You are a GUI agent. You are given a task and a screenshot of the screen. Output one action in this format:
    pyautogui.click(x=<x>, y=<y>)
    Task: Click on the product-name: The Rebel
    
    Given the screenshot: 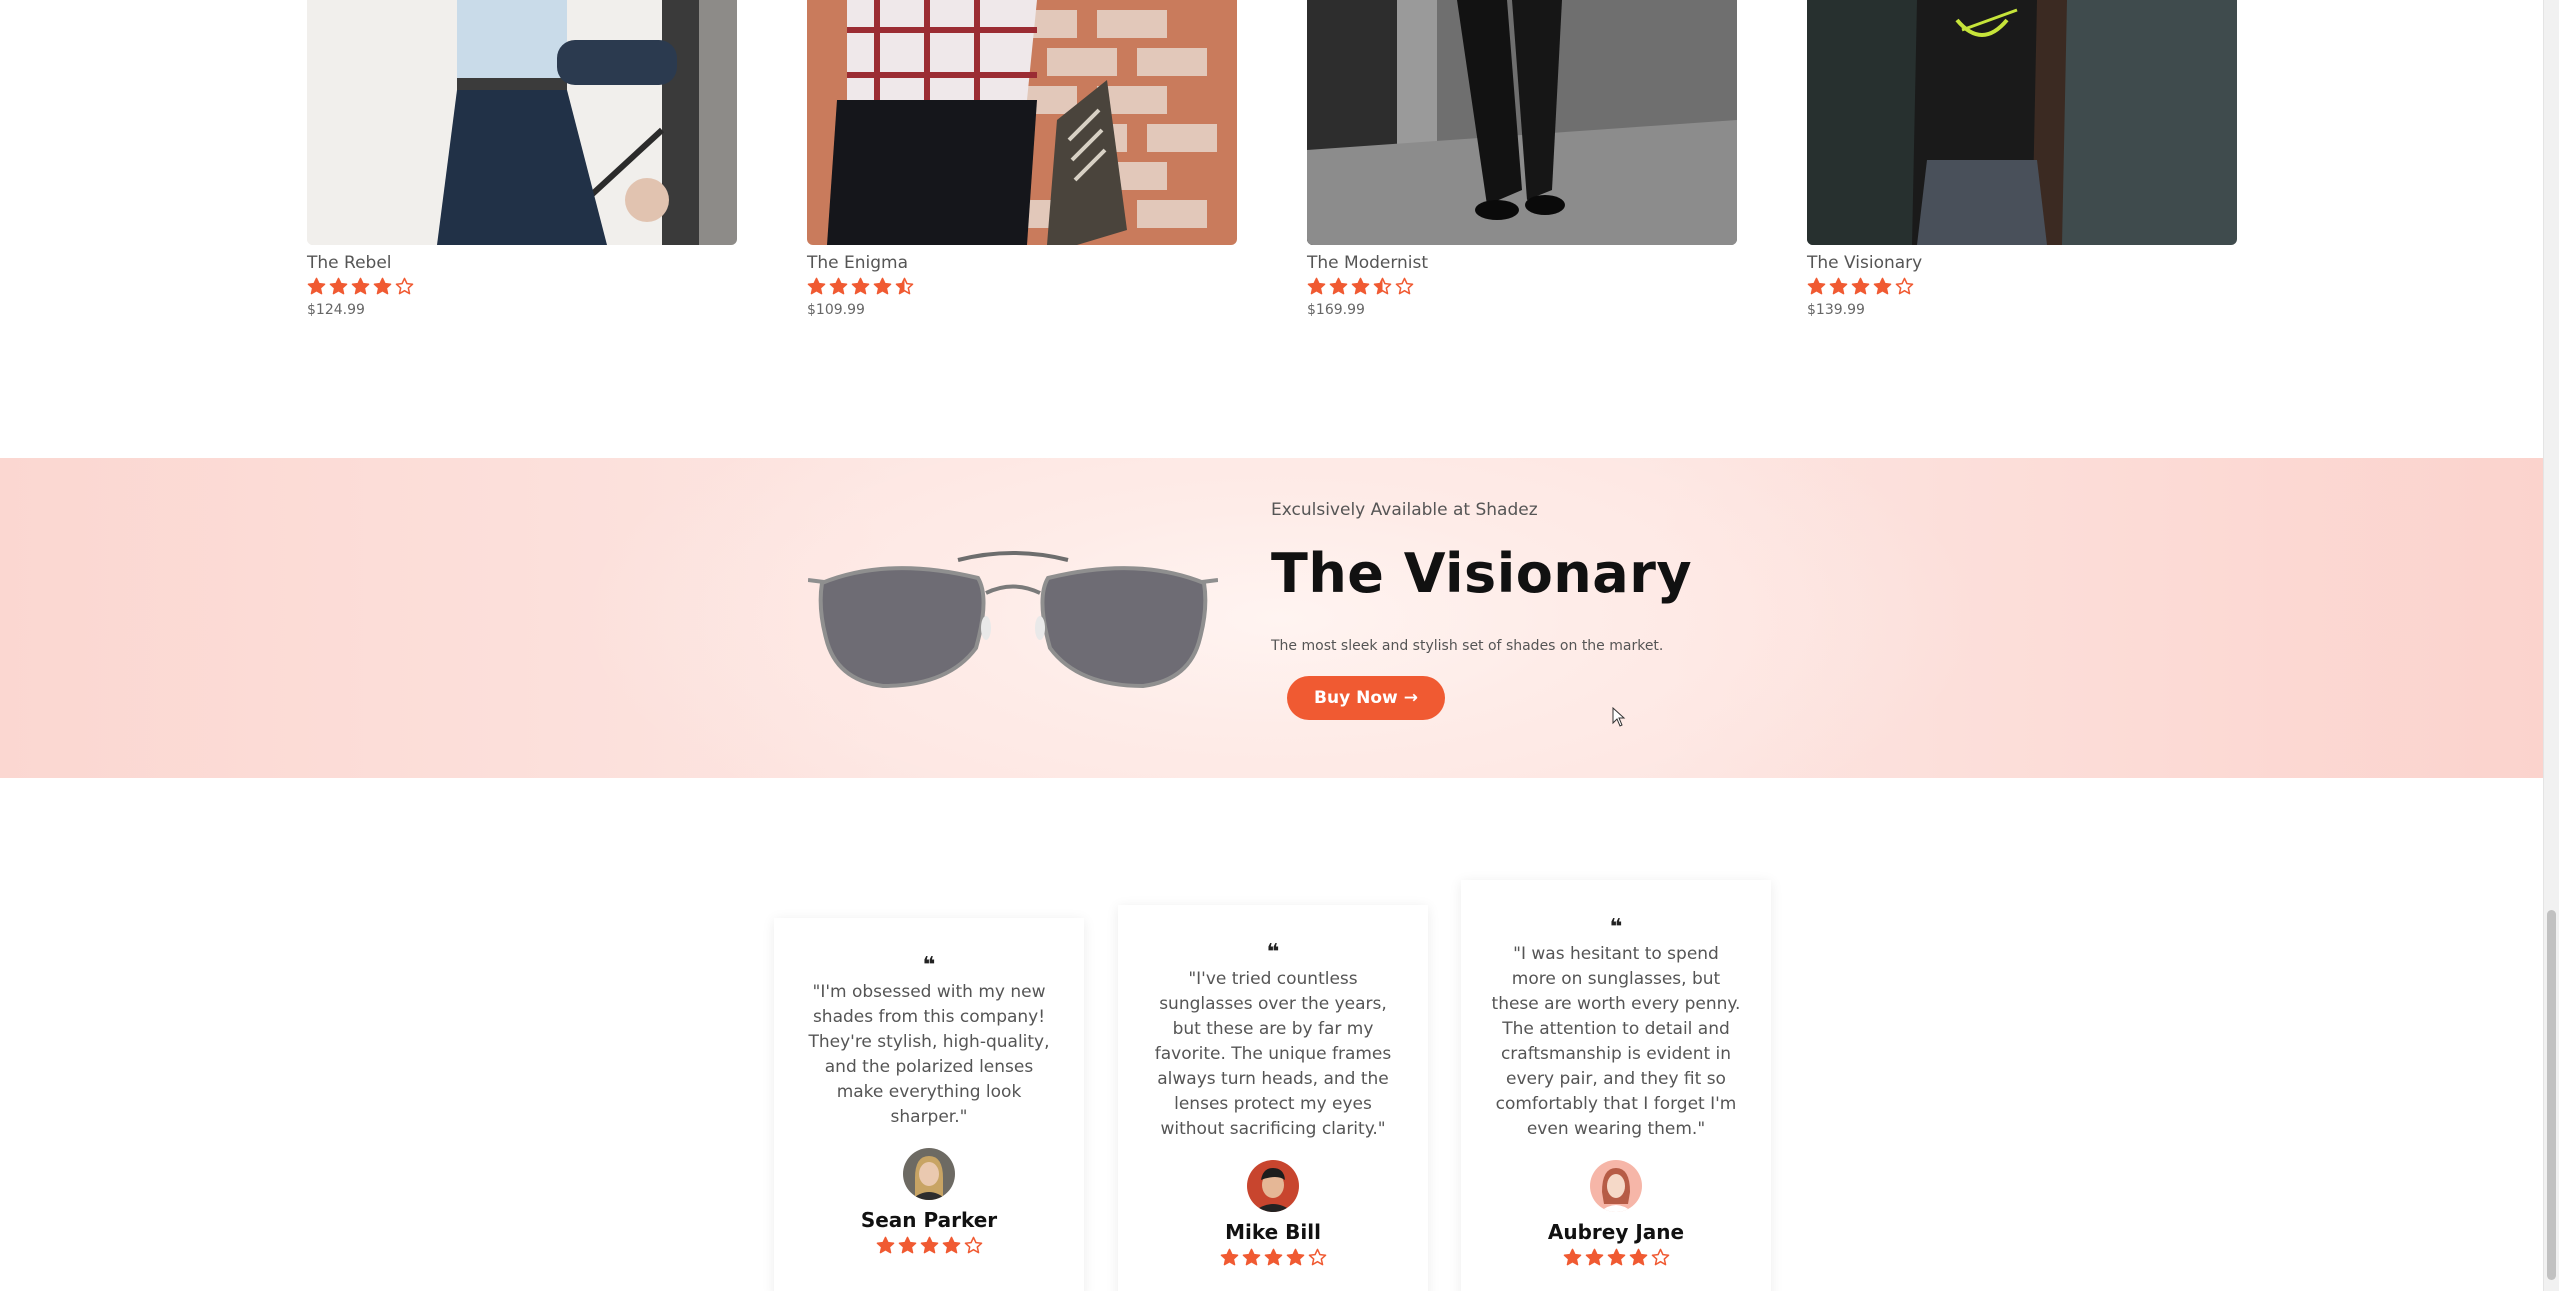 What is the action you would take?
    pyautogui.click(x=522, y=263)
    